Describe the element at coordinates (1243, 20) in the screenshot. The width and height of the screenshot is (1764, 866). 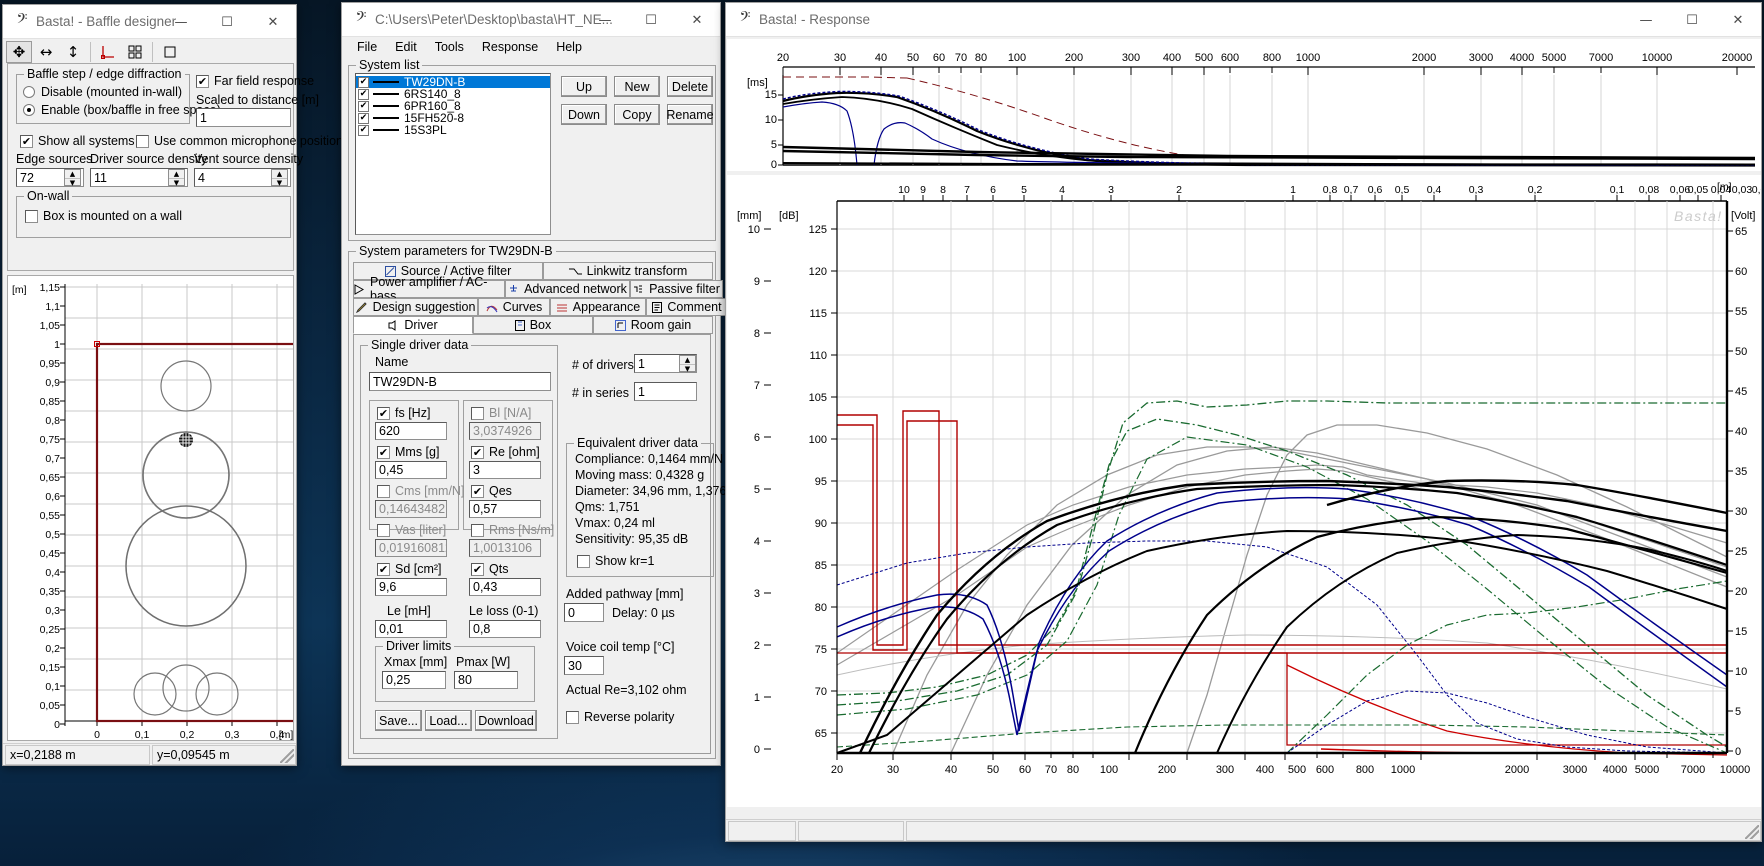
I see `response-titlebar: 𝄢 Basta! - Response — ☐ ✕` at that location.